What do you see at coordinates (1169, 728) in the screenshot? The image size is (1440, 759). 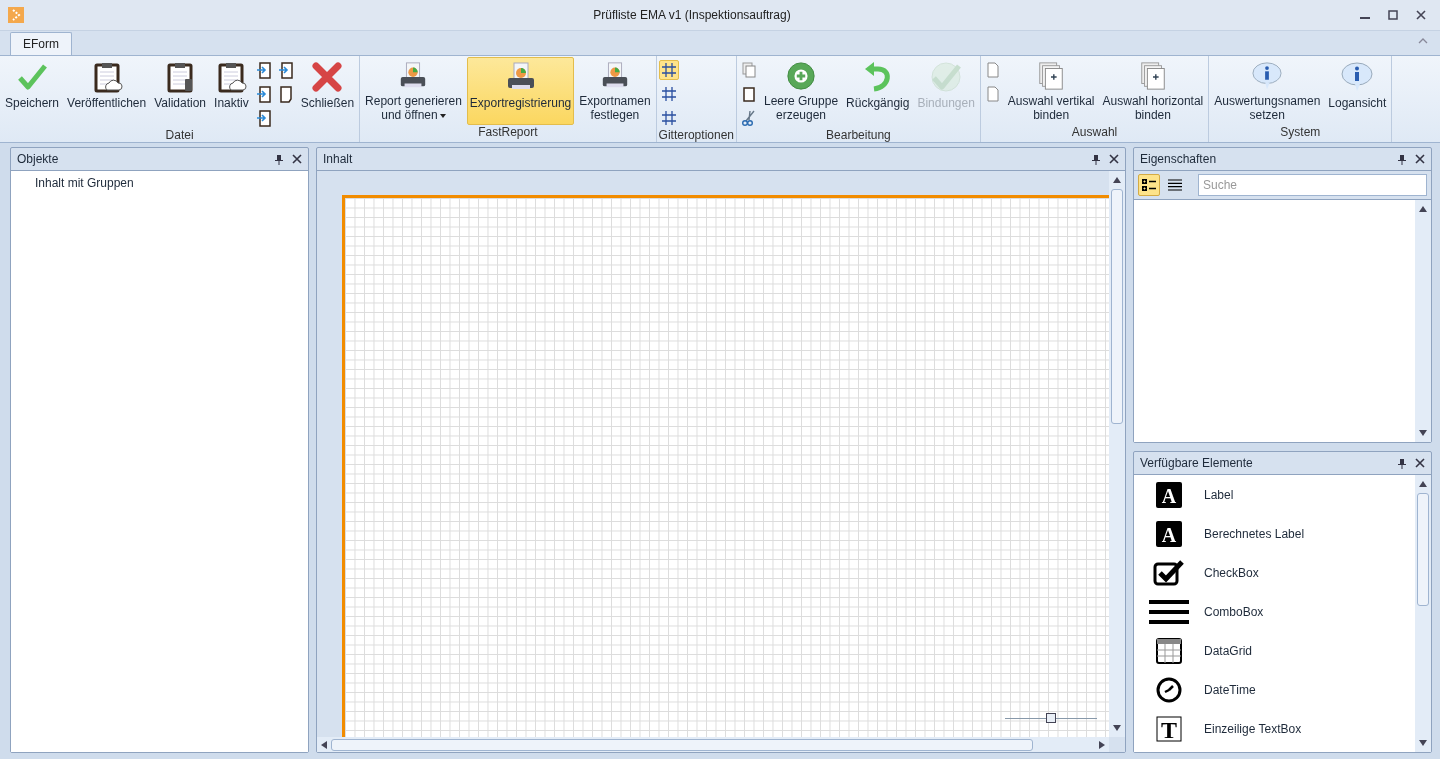 I see `text-box-icon: T` at bounding box center [1169, 728].